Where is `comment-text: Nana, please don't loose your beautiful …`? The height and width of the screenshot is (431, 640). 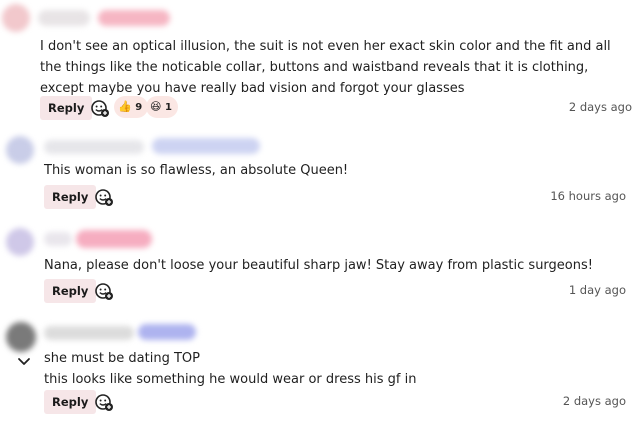
comment-text: Nana, please don't loose your beautiful … is located at coordinates (318, 265).